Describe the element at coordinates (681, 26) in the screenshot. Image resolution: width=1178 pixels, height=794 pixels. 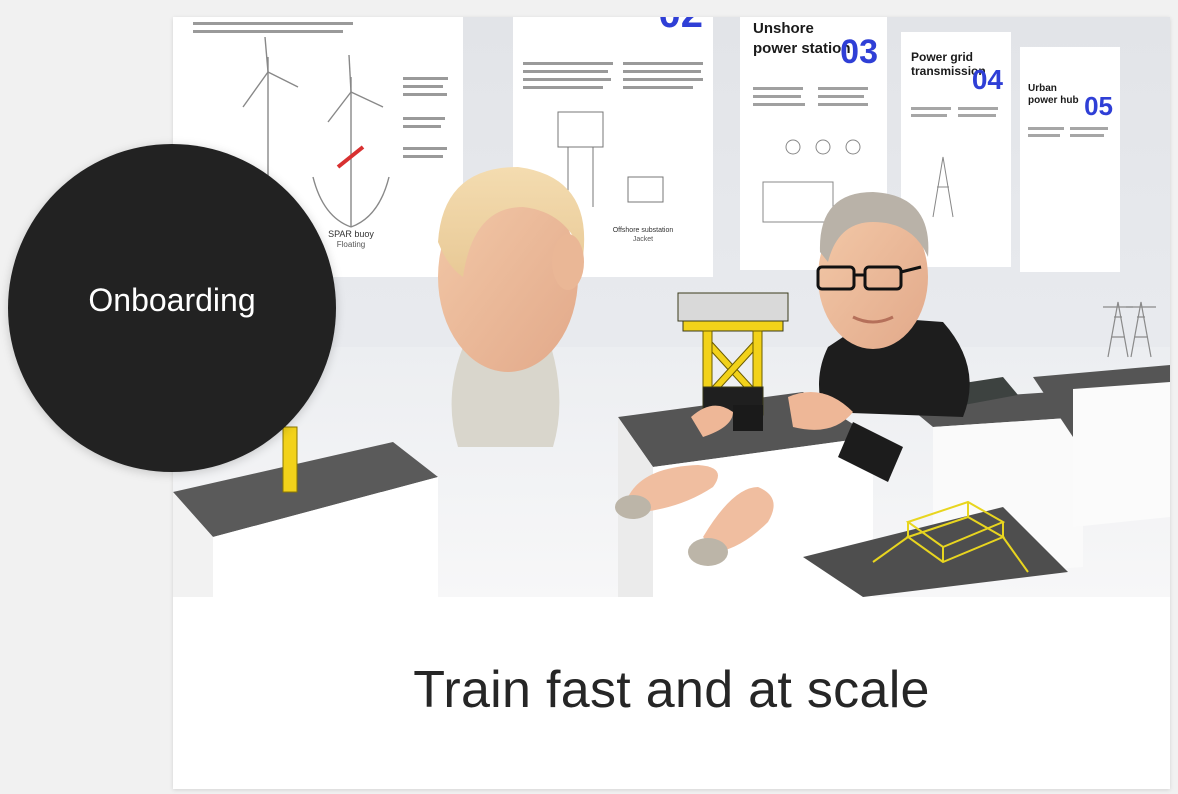
I see `poster-02-number: 02` at that location.